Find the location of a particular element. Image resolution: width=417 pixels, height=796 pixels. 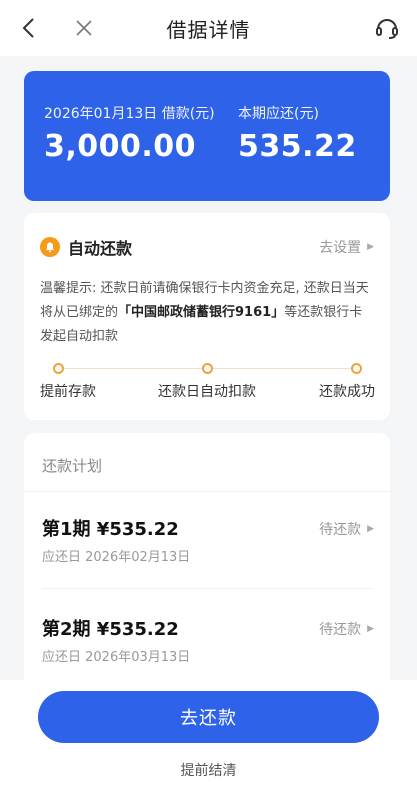

step-label-1: 提前存款 is located at coordinates (68, 392).